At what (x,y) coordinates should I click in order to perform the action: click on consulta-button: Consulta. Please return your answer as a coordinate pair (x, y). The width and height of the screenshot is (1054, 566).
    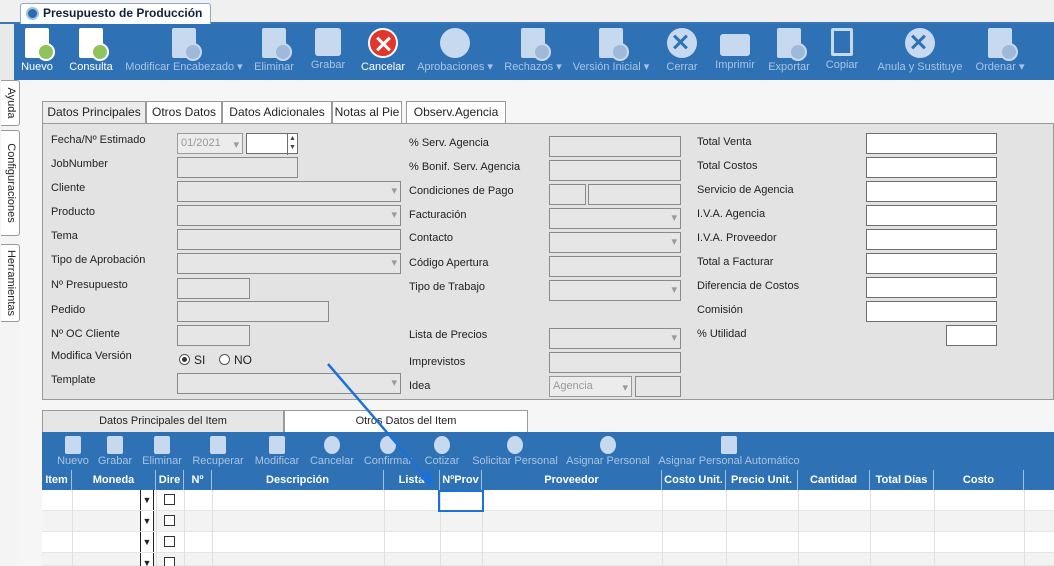
    Looking at the image, I should click on (91, 52).